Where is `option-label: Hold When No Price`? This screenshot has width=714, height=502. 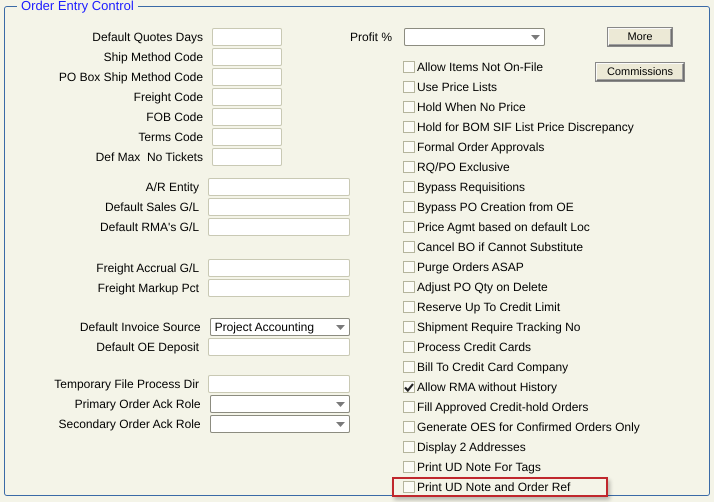
option-label: Hold When No Price is located at coordinates (471, 107).